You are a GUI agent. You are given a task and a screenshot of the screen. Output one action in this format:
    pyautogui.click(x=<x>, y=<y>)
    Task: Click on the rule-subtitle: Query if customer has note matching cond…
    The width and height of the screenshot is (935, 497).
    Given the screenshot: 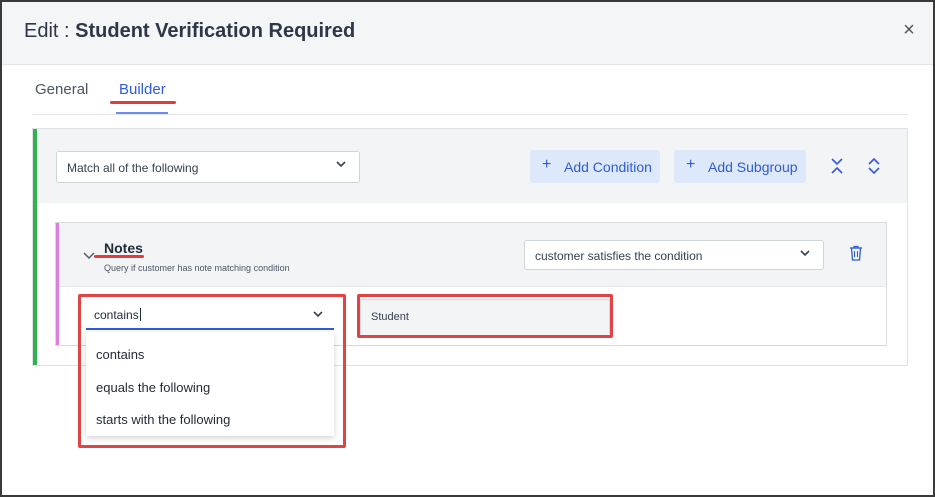 What is the action you would take?
    pyautogui.click(x=197, y=268)
    